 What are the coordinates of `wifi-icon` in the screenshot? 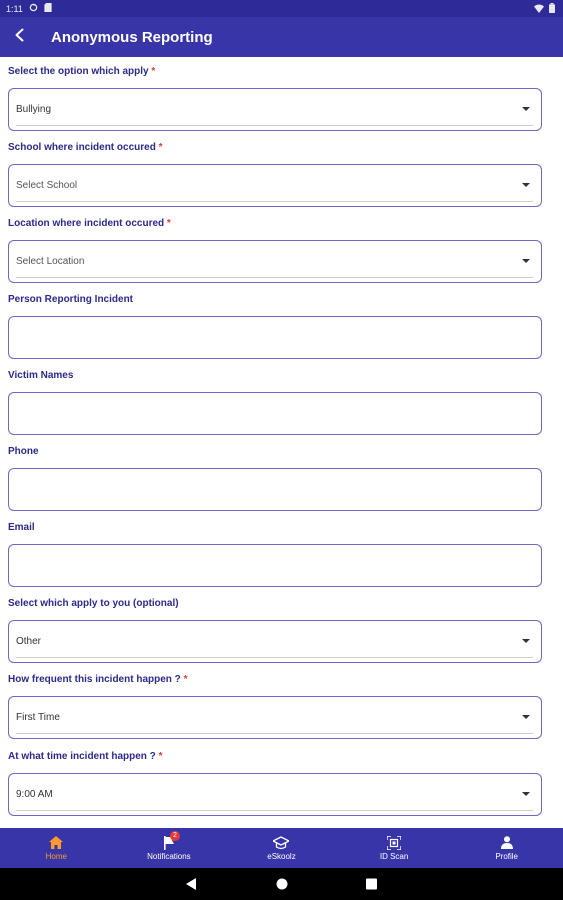 It's located at (539, 10).